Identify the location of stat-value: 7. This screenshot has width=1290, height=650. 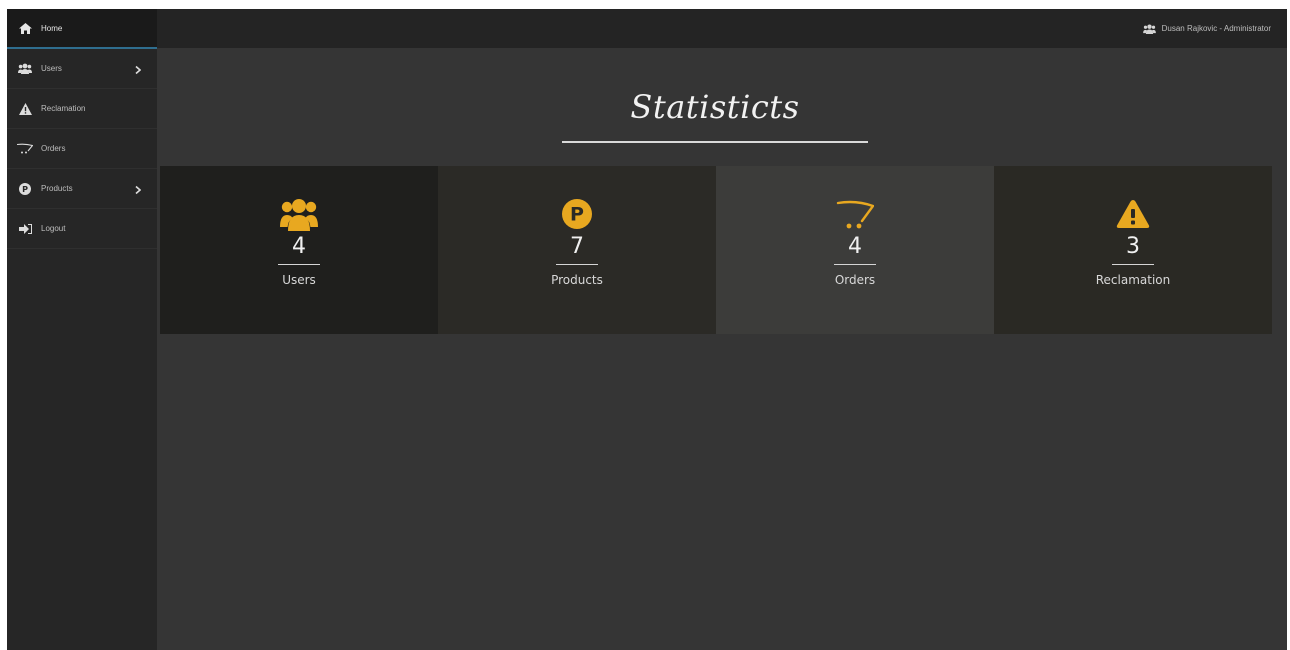
(577, 246).